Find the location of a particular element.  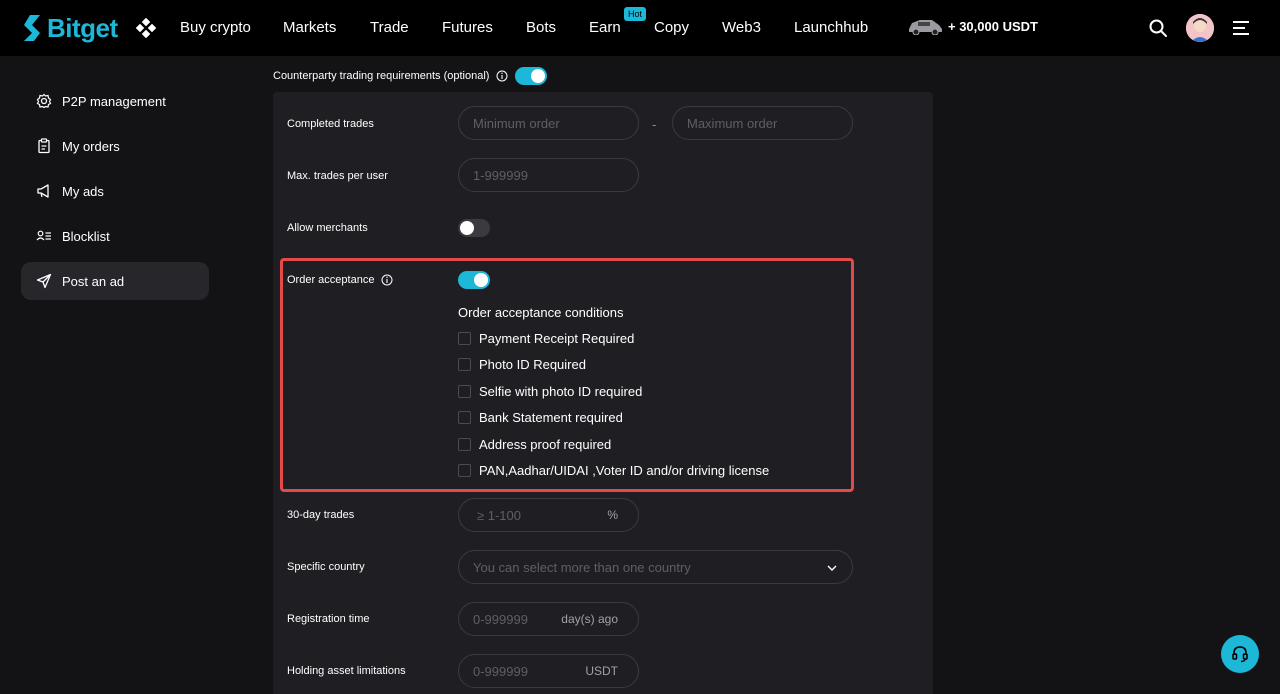

thirty-day-trades-label: 30-day trades is located at coordinates (321, 515).